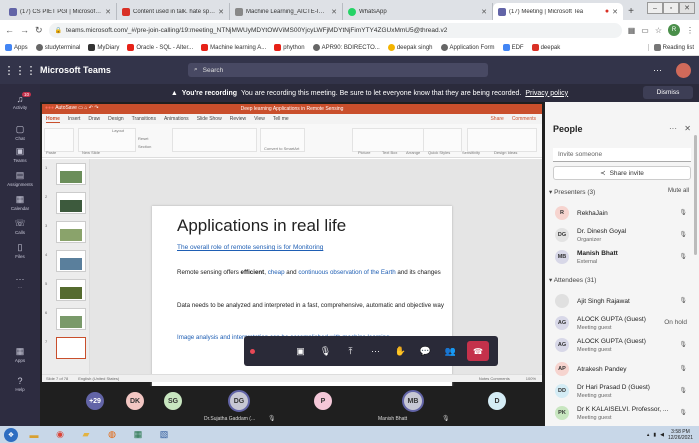 This screenshot has width=699, height=443. I want to click on ribbon-command: Paste, so click(51, 152).